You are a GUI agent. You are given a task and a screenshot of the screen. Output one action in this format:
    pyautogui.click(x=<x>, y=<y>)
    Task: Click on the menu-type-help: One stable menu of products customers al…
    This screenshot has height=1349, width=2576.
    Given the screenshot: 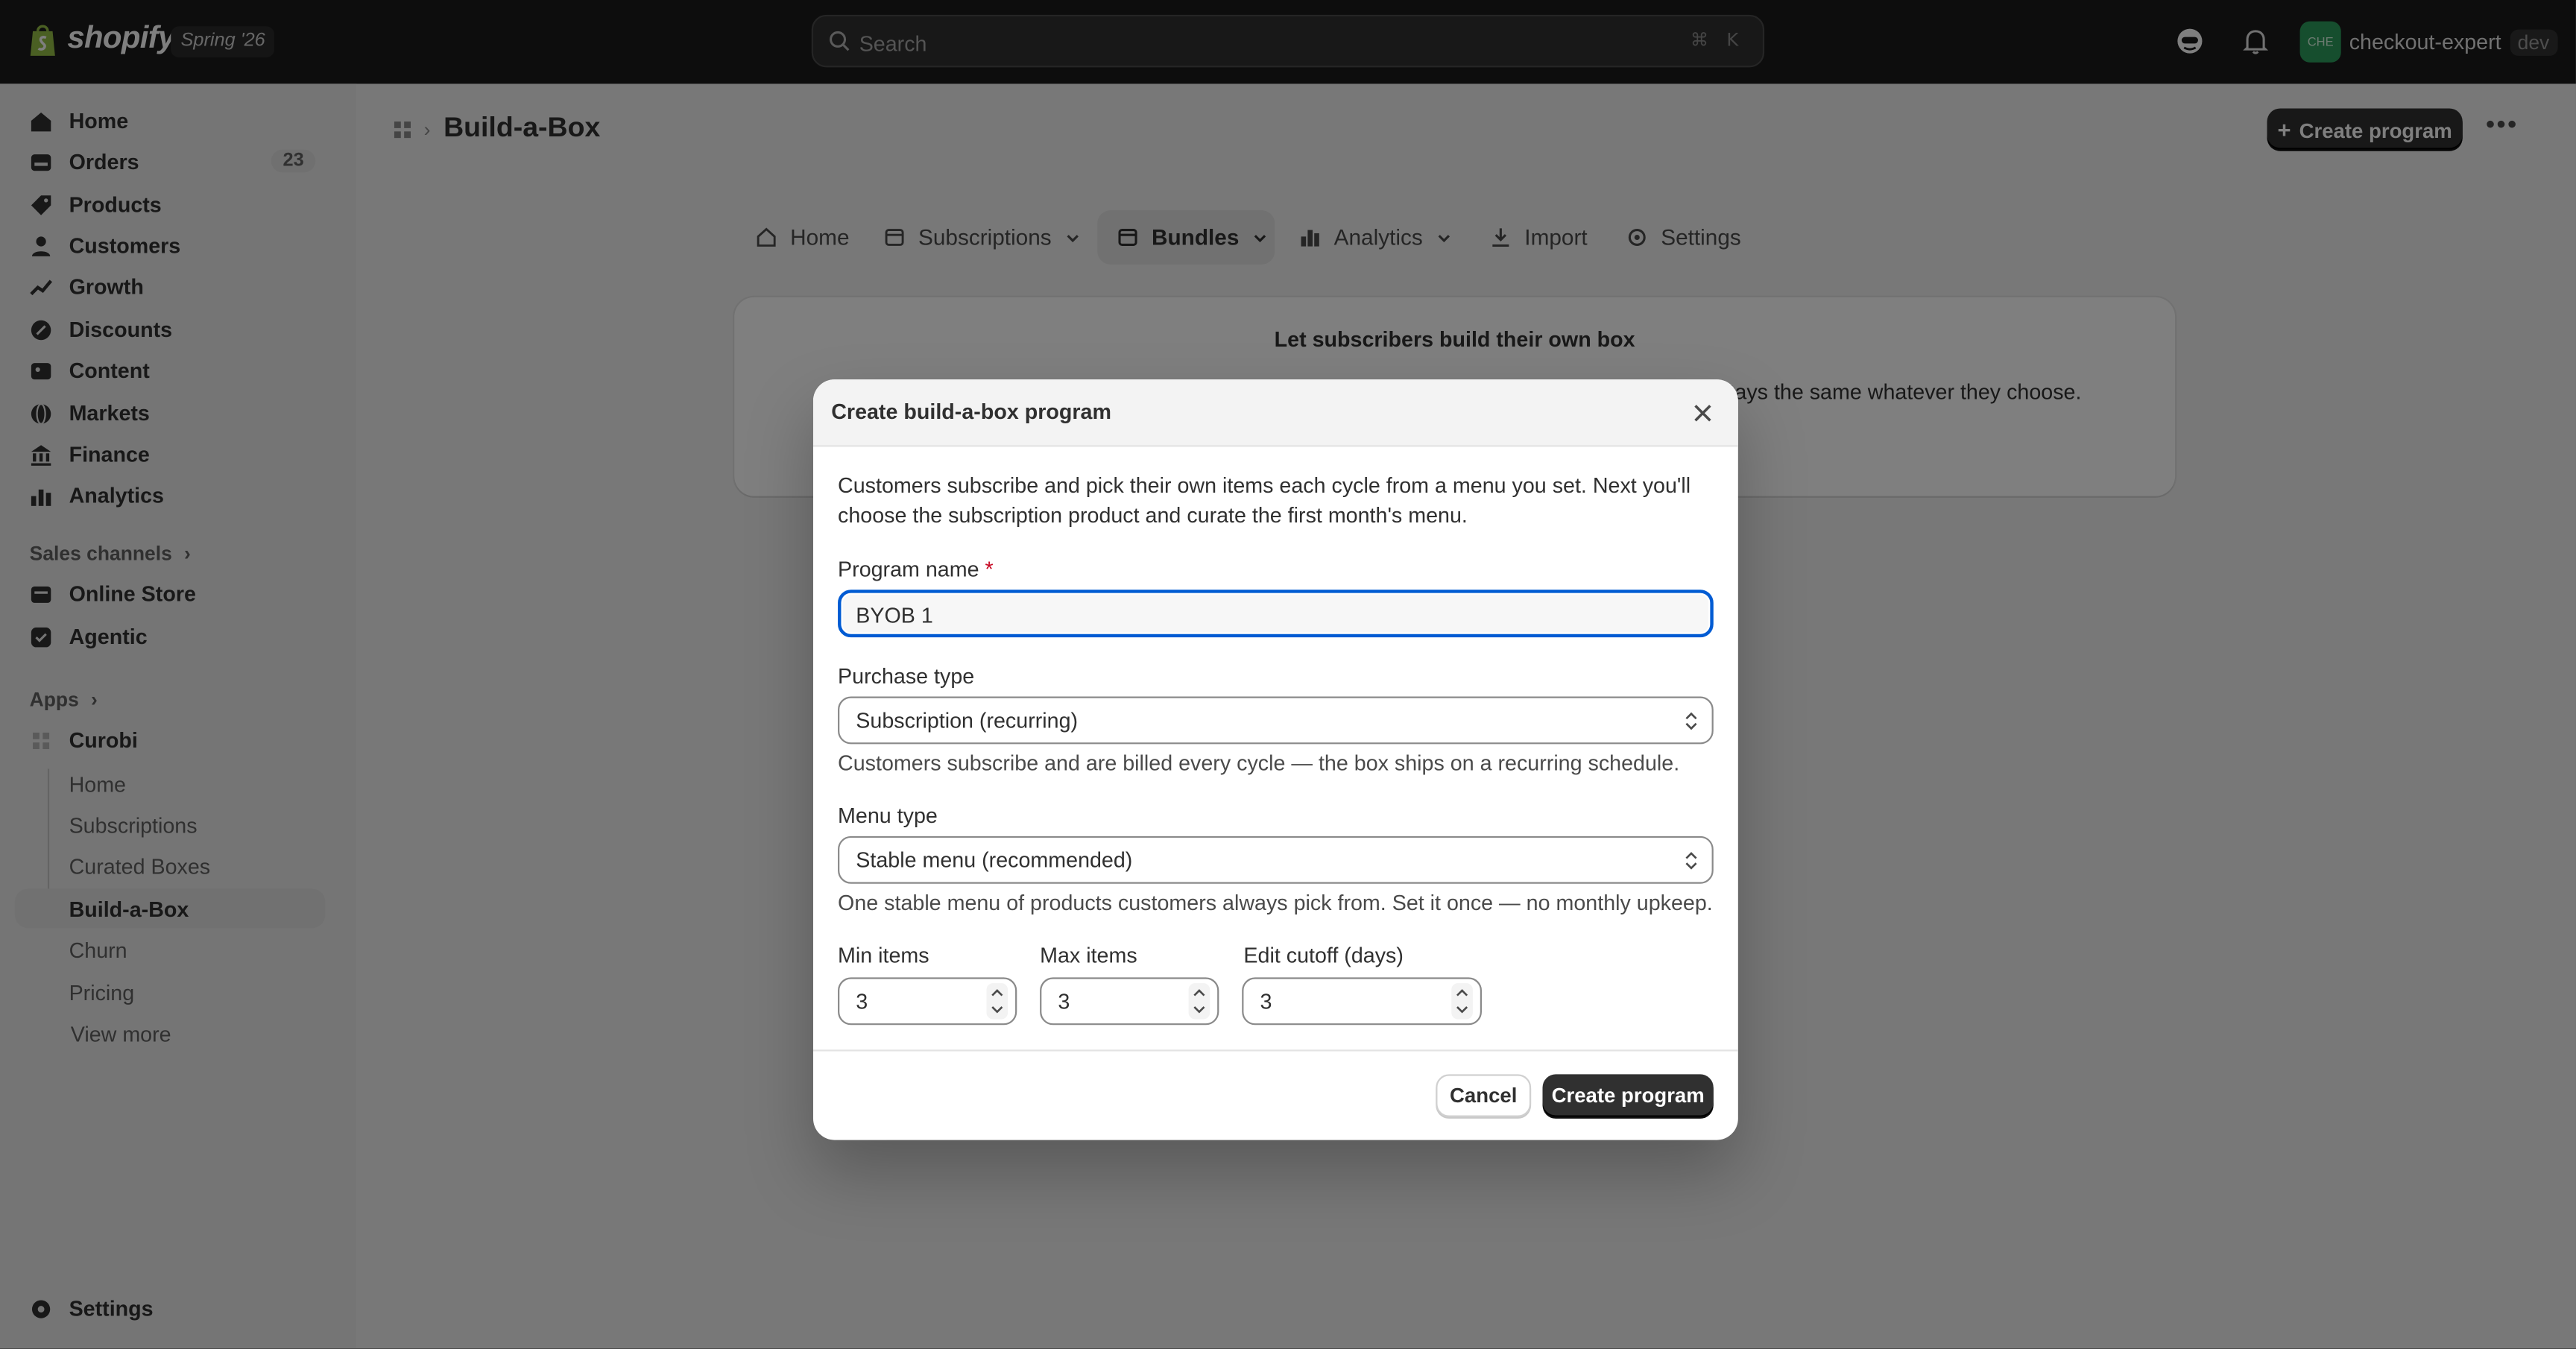 What is the action you would take?
    pyautogui.click(x=1275, y=902)
    